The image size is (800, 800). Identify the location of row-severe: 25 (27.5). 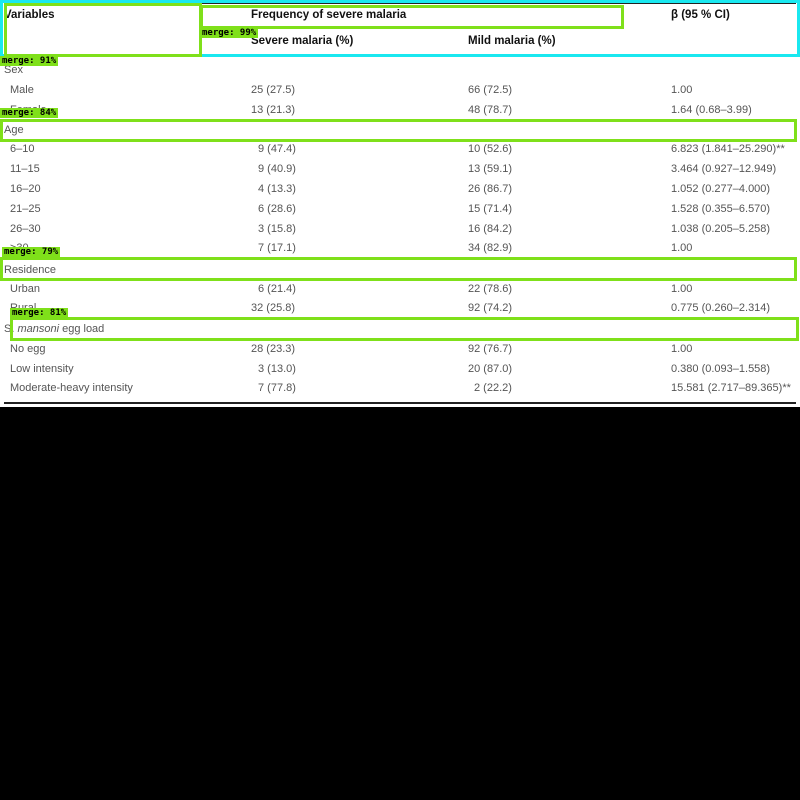
(273, 90).